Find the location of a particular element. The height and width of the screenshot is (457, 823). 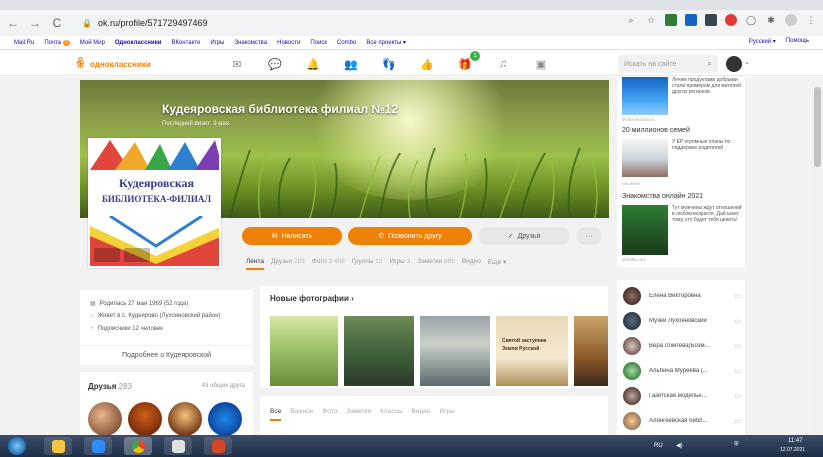

avatar-button-right is located at coordinates (137, 255).